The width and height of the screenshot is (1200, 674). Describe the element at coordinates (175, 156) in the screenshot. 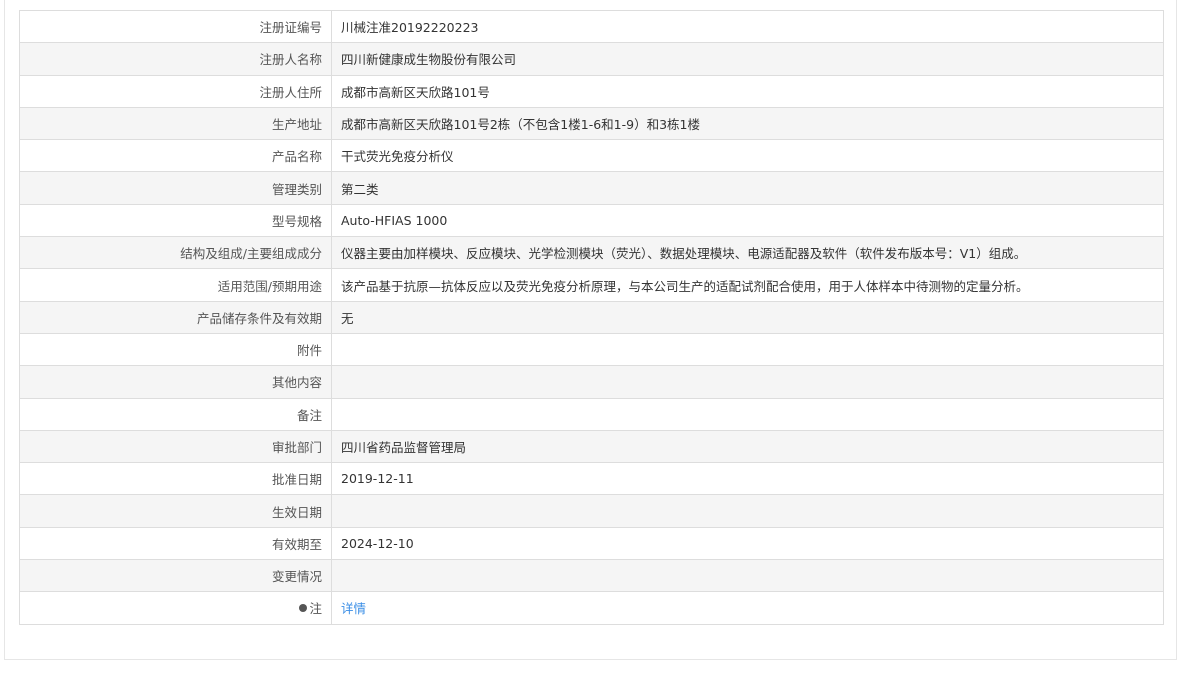

I see `field-label: 产品名称` at that location.